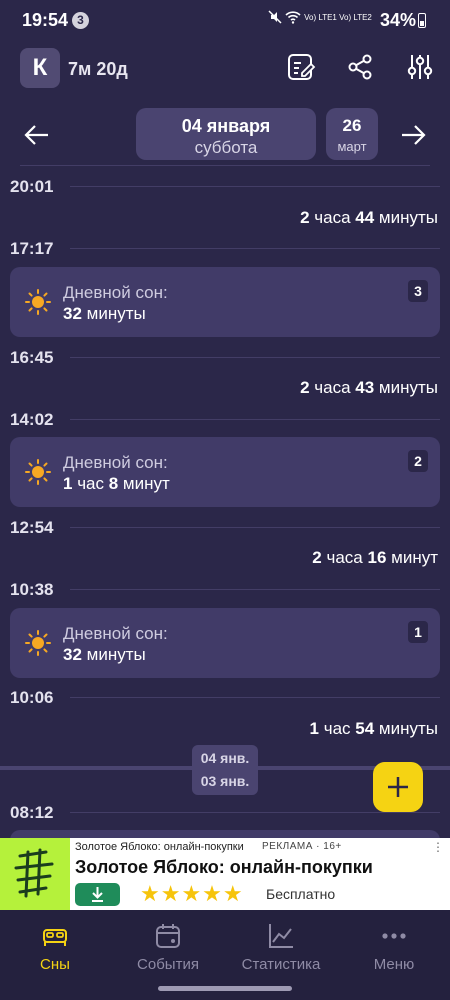  Describe the element at coordinates (438, 847) in the screenshot. I see `ad-more-icon: ⋮` at that location.